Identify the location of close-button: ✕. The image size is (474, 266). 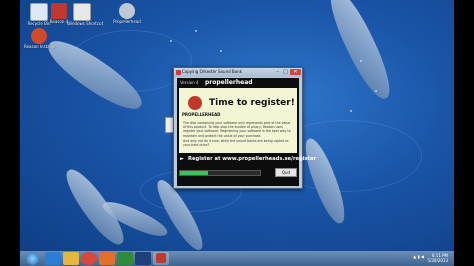
(295, 72).